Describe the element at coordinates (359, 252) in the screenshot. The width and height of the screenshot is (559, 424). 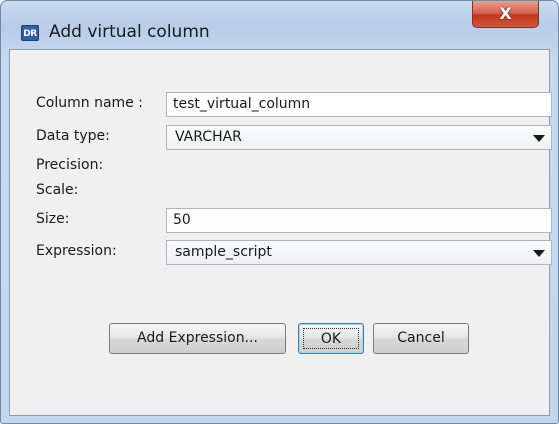
I see `expression-select: sample_script` at that location.